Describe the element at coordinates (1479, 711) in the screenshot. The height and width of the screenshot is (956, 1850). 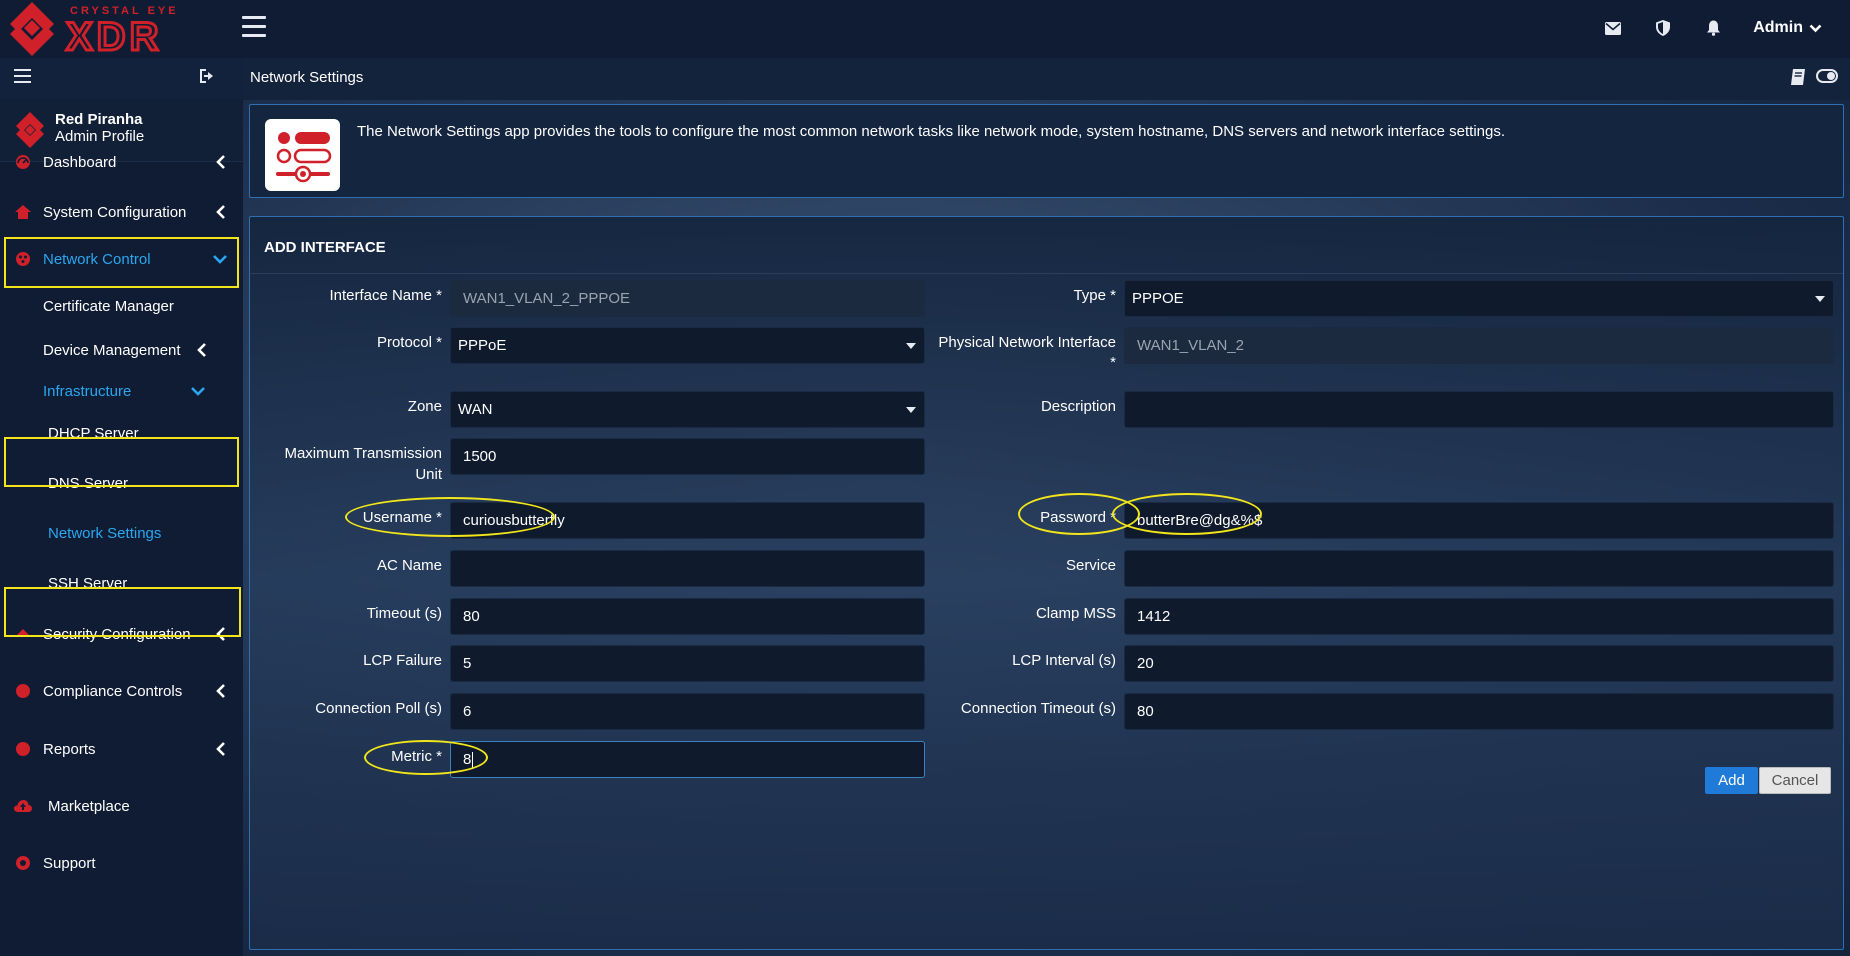
I see `connection-timeout-input: 80` at that location.